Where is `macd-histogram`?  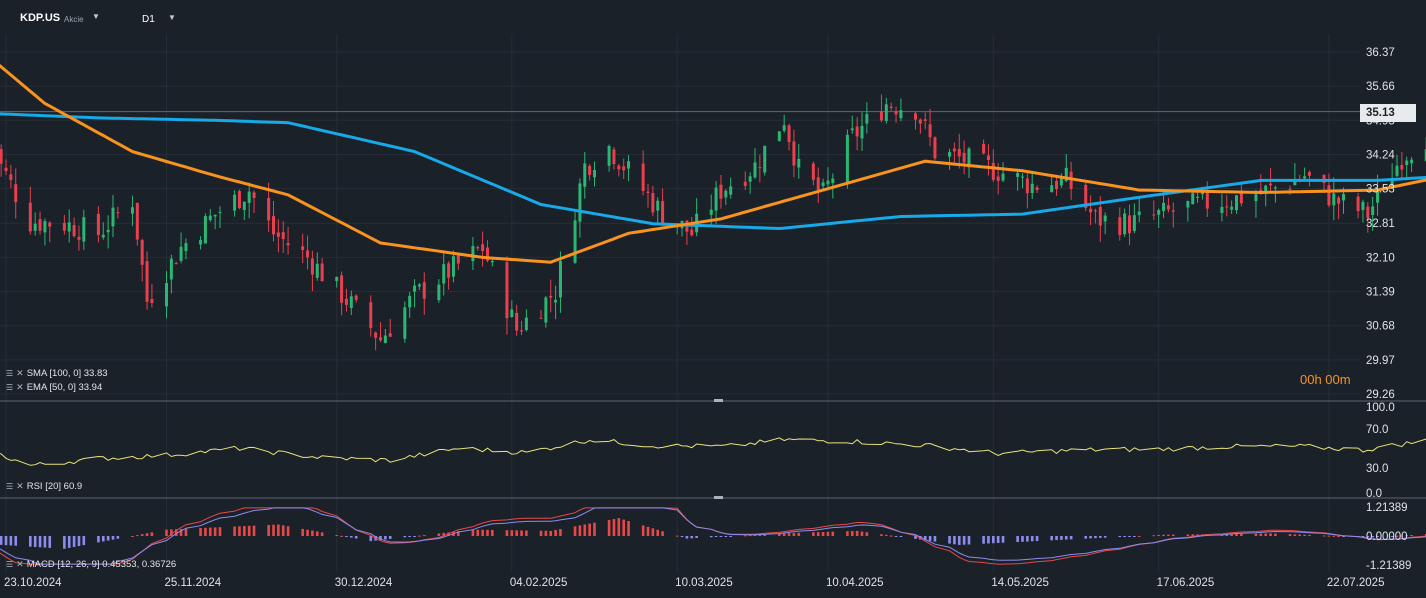 macd-histogram is located at coordinates (713, 533).